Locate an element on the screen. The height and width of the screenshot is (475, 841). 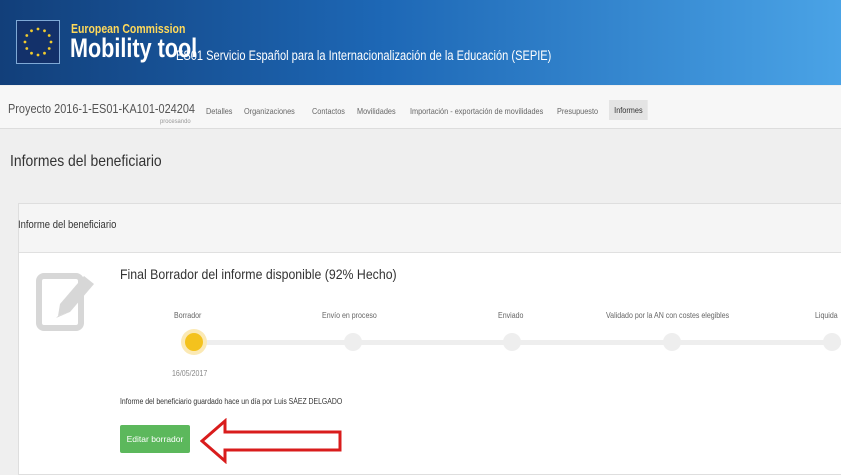
step-label-enviado: Enviado is located at coordinates (511, 315).